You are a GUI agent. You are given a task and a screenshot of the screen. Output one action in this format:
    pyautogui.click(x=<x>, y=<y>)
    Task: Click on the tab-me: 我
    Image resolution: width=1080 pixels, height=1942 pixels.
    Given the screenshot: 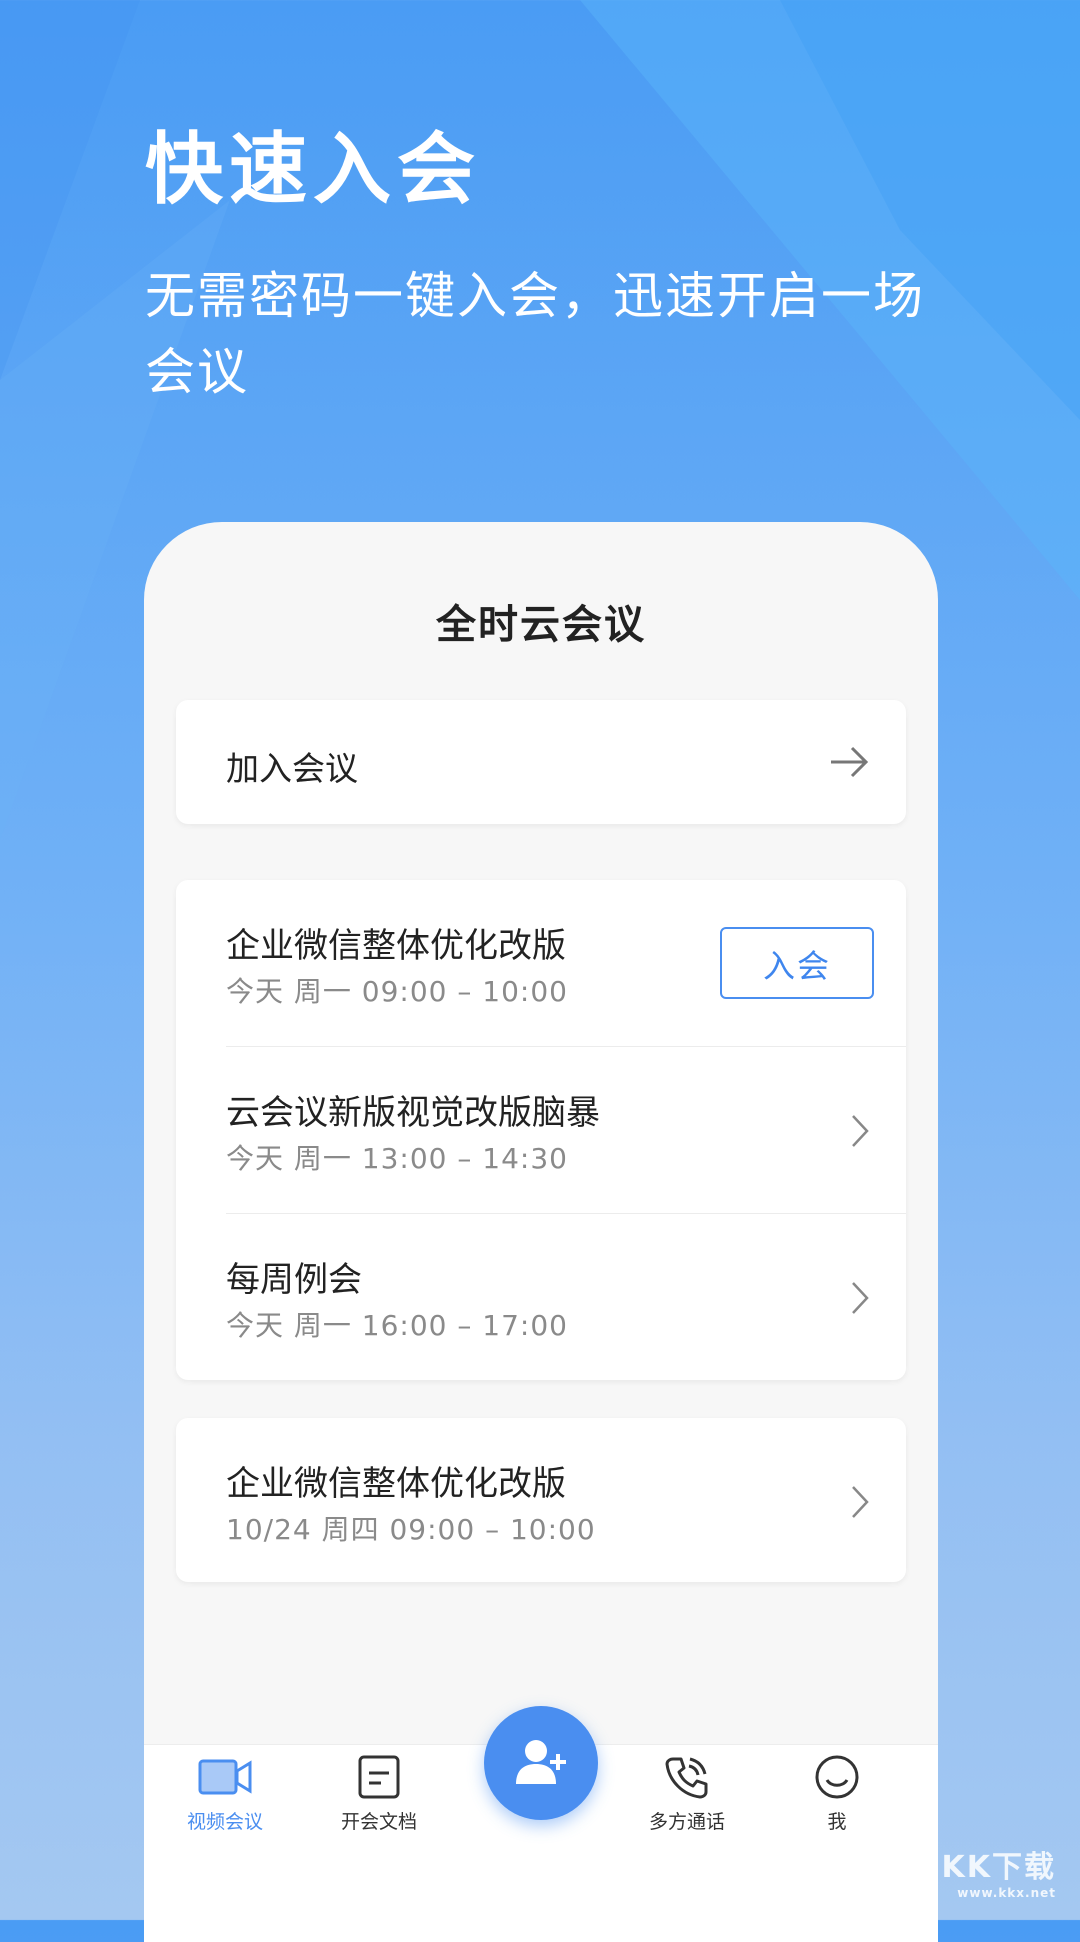 What is the action you would take?
    pyautogui.click(x=837, y=1789)
    